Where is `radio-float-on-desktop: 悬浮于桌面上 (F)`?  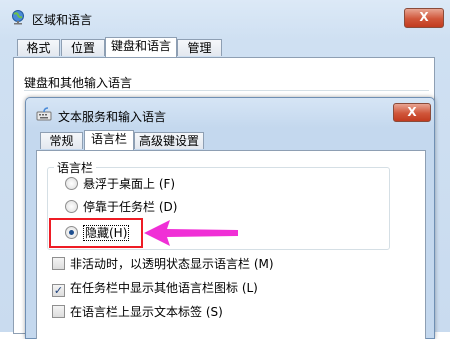 radio-float-on-desktop: 悬浮于桌面上 (F) is located at coordinates (120, 184).